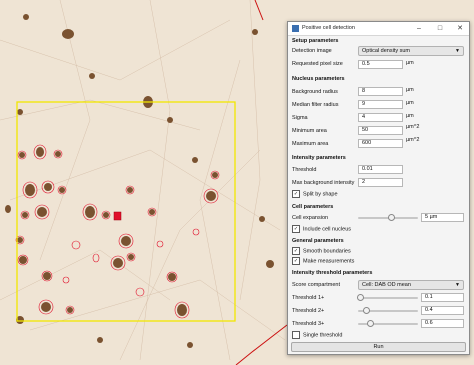 This screenshot has height=365, width=474. What do you see at coordinates (295, 28) in the screenshot?
I see `app-icon` at bounding box center [295, 28].